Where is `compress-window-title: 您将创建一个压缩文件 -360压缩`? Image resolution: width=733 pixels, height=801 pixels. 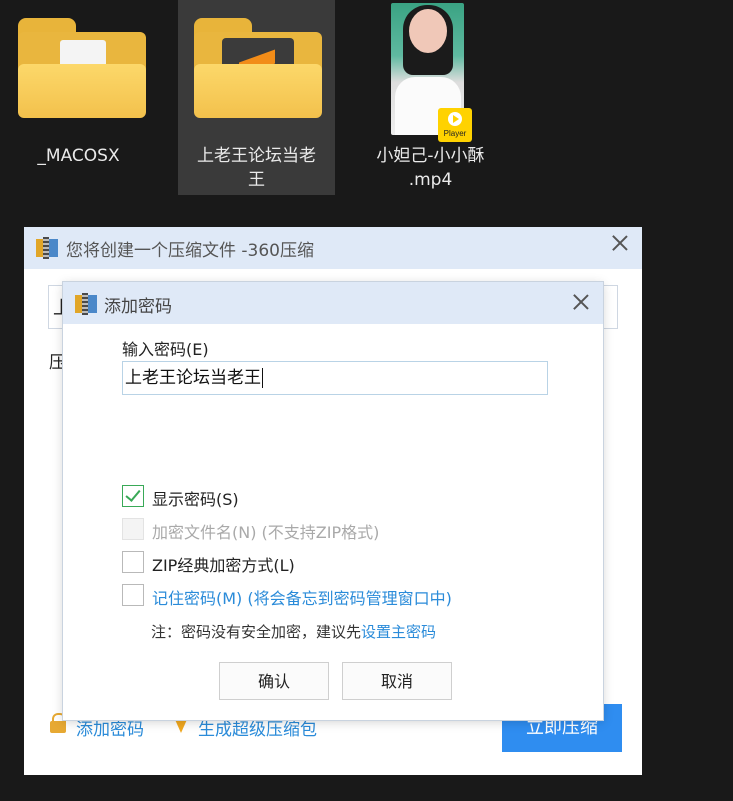 compress-window-title: 您将创建一个压缩文件 -360压缩 is located at coordinates (190, 251).